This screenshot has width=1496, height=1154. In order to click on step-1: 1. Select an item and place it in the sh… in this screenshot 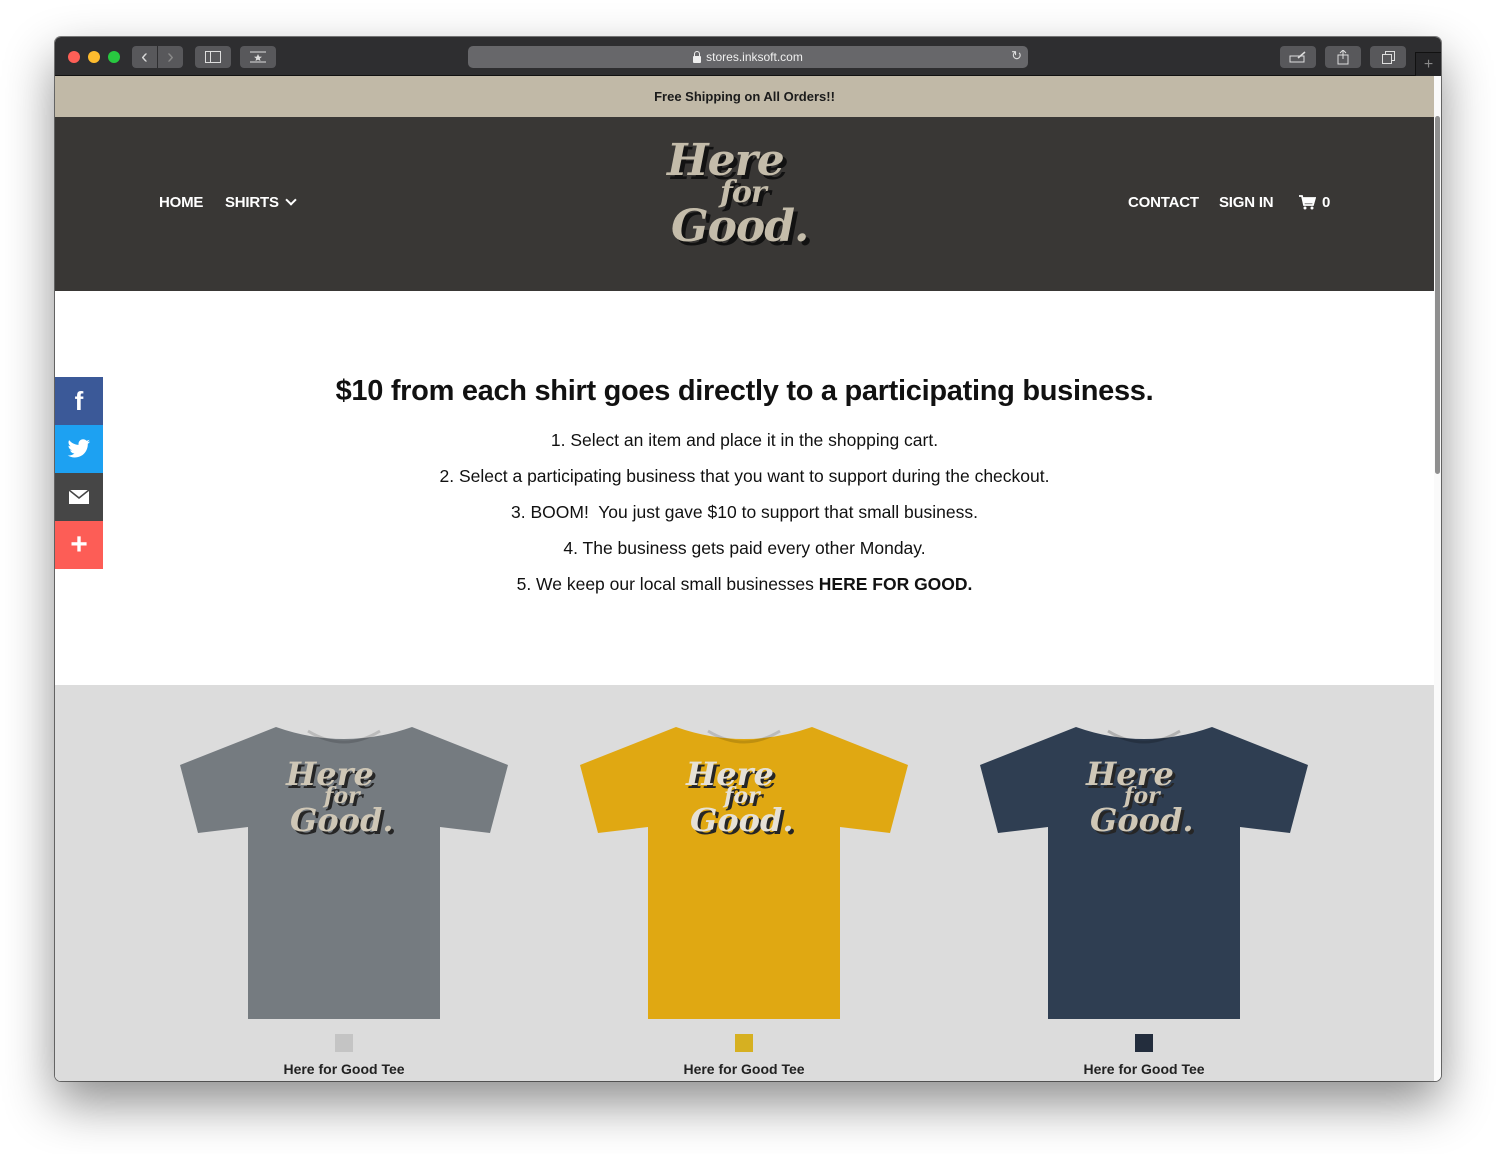, I will do `click(744, 440)`.